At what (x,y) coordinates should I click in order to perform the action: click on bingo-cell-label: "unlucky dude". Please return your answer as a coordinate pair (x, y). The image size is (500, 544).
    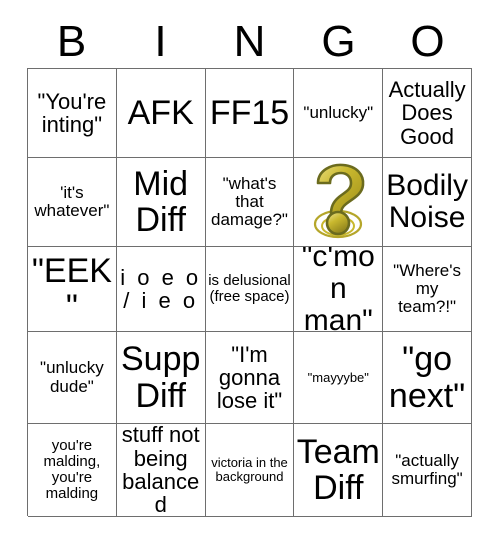
    Looking at the image, I should click on (72, 377).